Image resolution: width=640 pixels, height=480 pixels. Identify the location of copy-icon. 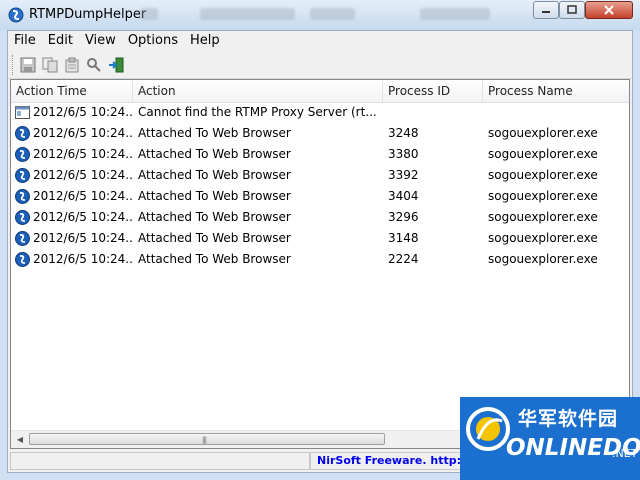
(50, 65).